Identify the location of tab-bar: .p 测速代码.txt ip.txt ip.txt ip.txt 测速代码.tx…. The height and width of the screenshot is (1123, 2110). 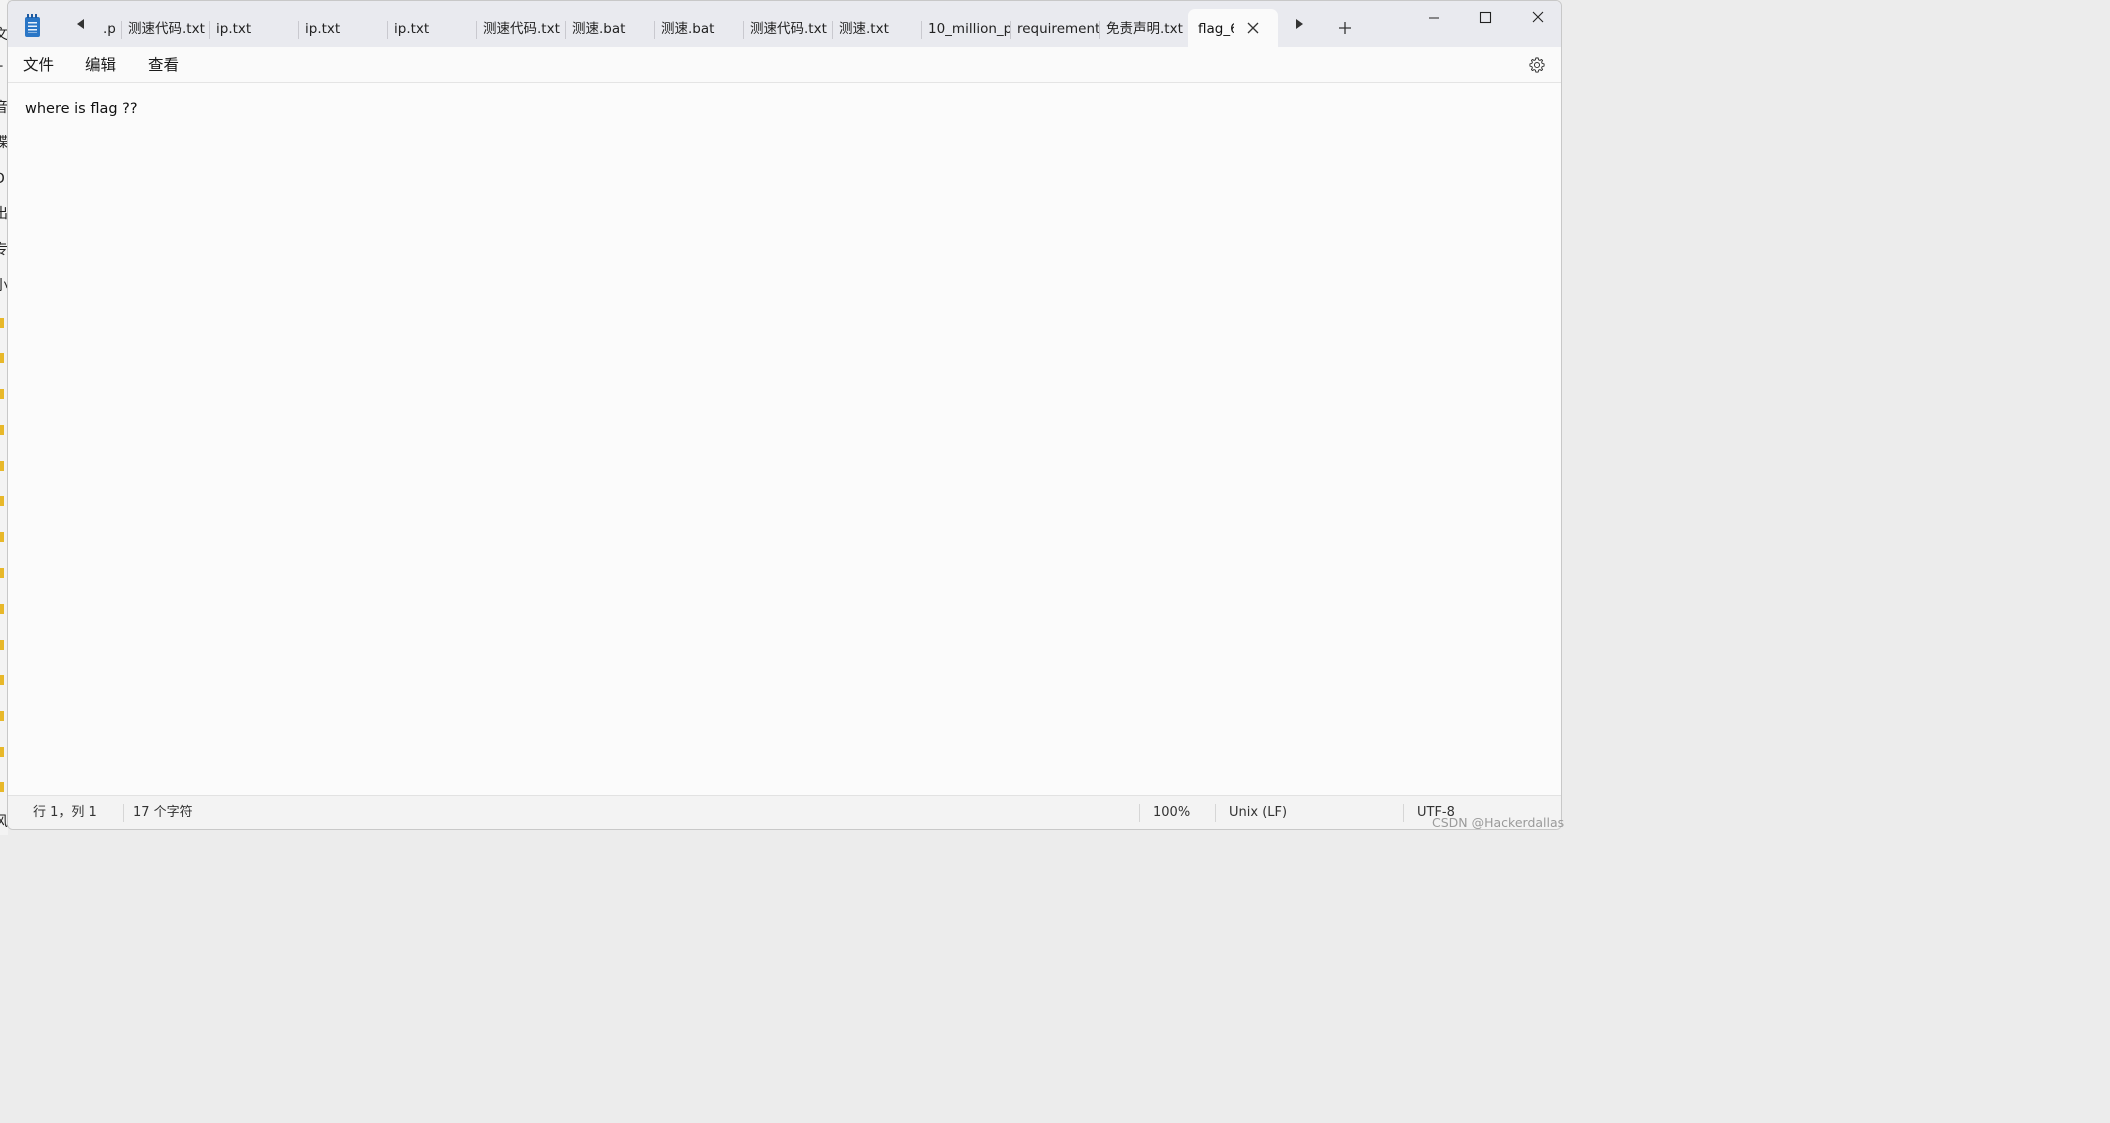
(784, 24).